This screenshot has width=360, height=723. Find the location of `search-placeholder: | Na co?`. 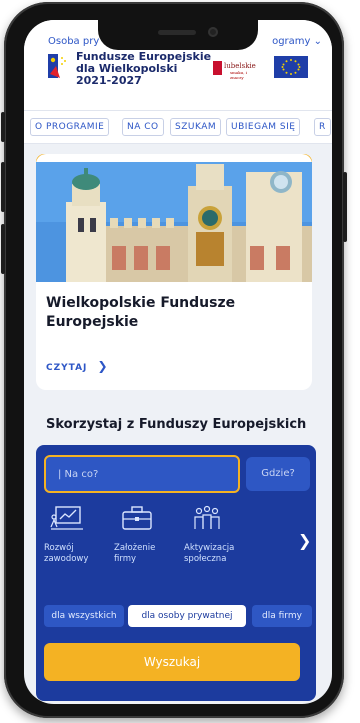

search-placeholder: | Na co? is located at coordinates (78, 474).